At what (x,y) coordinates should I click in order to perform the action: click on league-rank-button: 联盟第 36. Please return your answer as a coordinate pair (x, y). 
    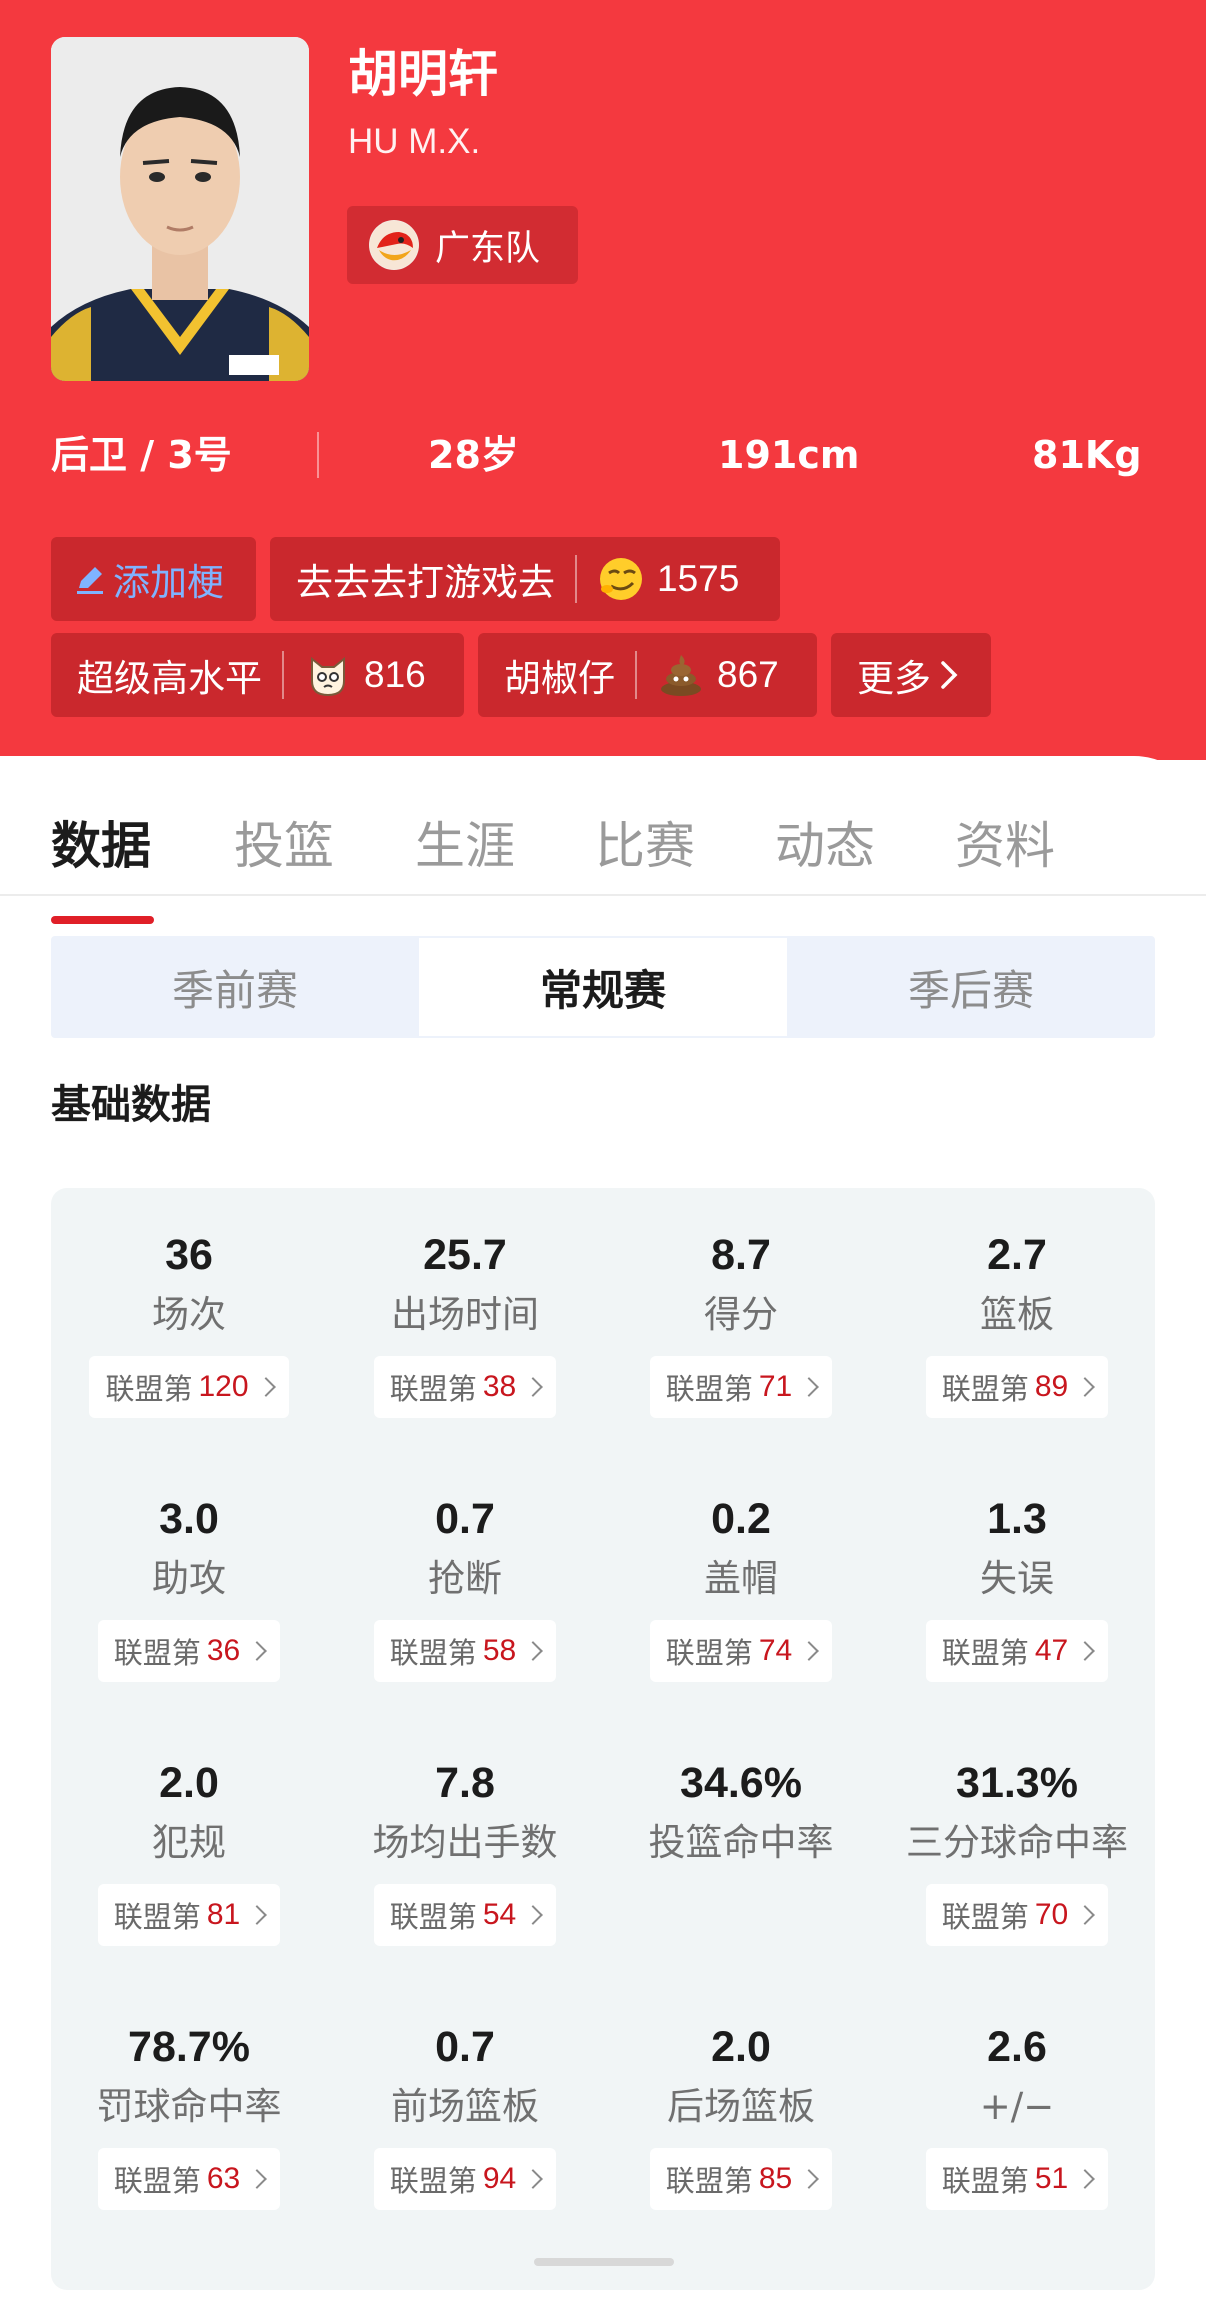
    Looking at the image, I should click on (189, 1651).